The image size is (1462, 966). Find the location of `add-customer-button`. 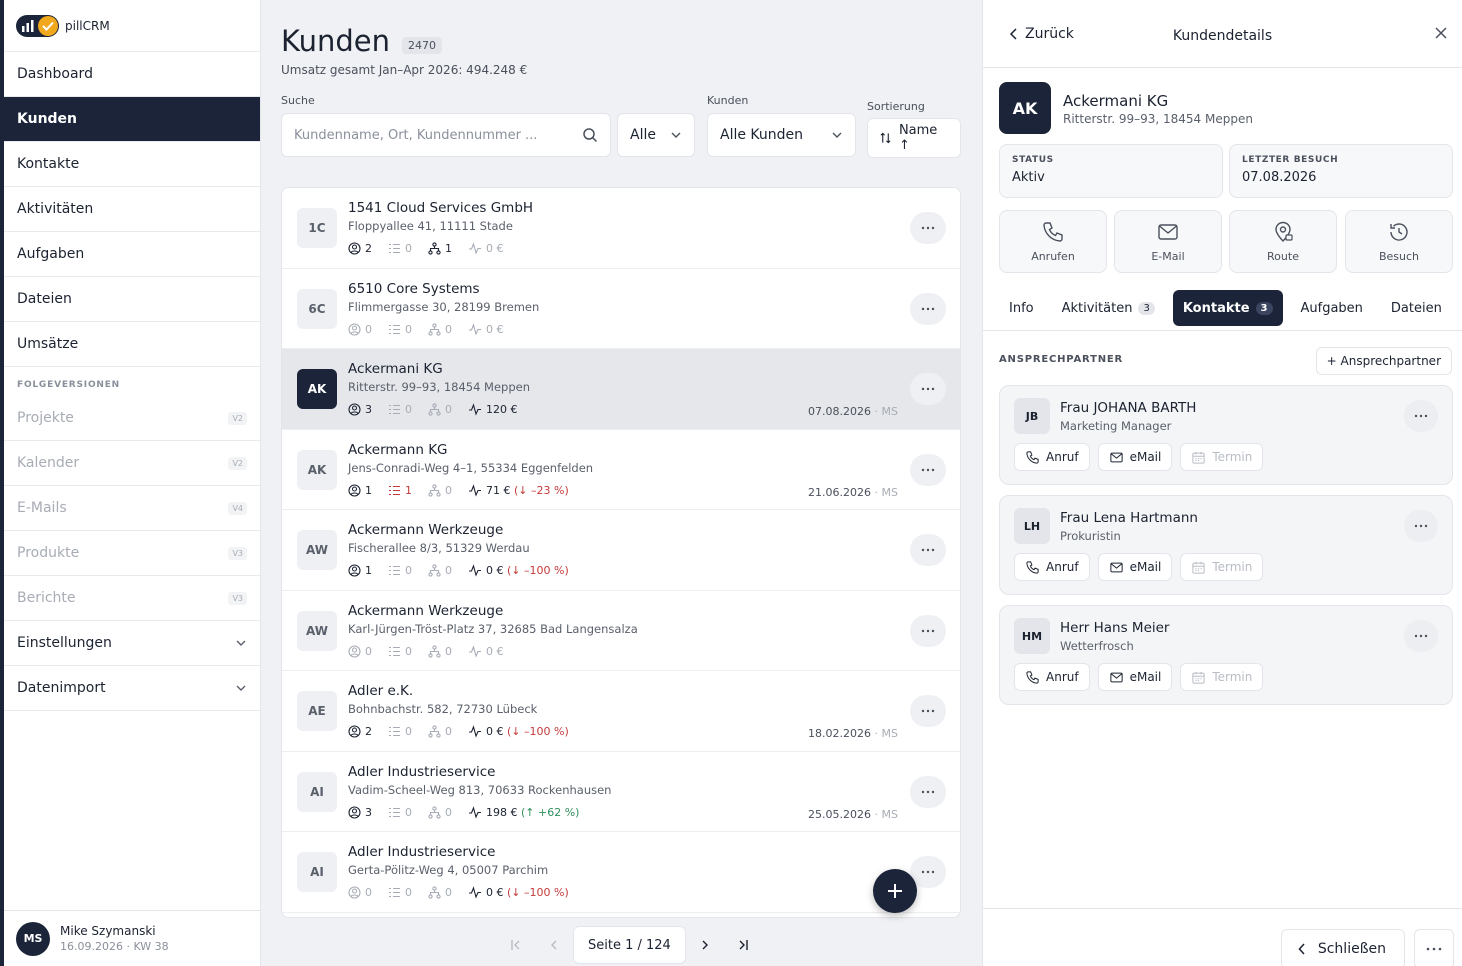

add-customer-button is located at coordinates (895, 891).